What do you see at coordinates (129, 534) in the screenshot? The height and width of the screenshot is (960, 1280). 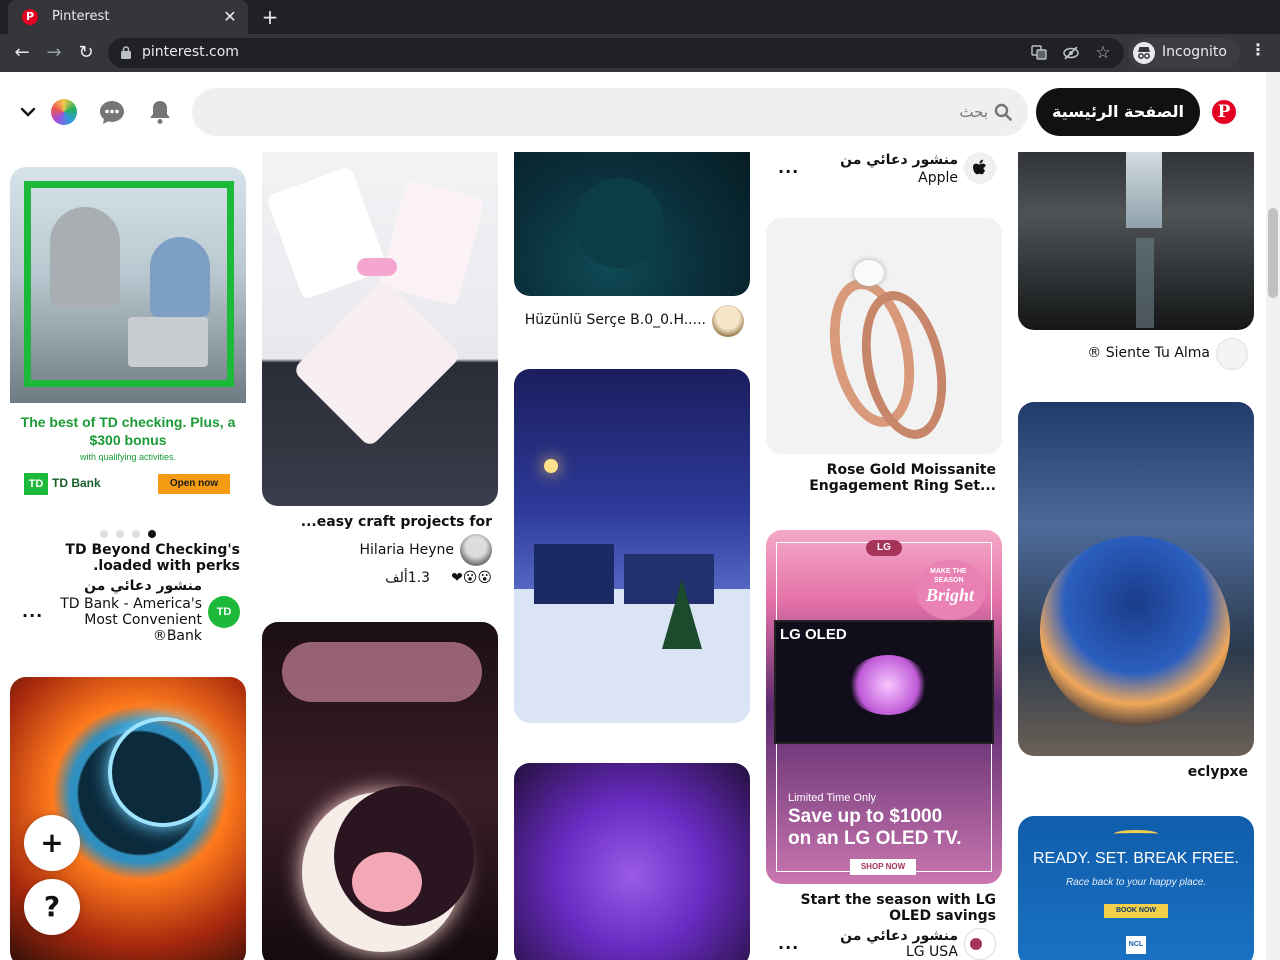 I see `carousel-dots` at bounding box center [129, 534].